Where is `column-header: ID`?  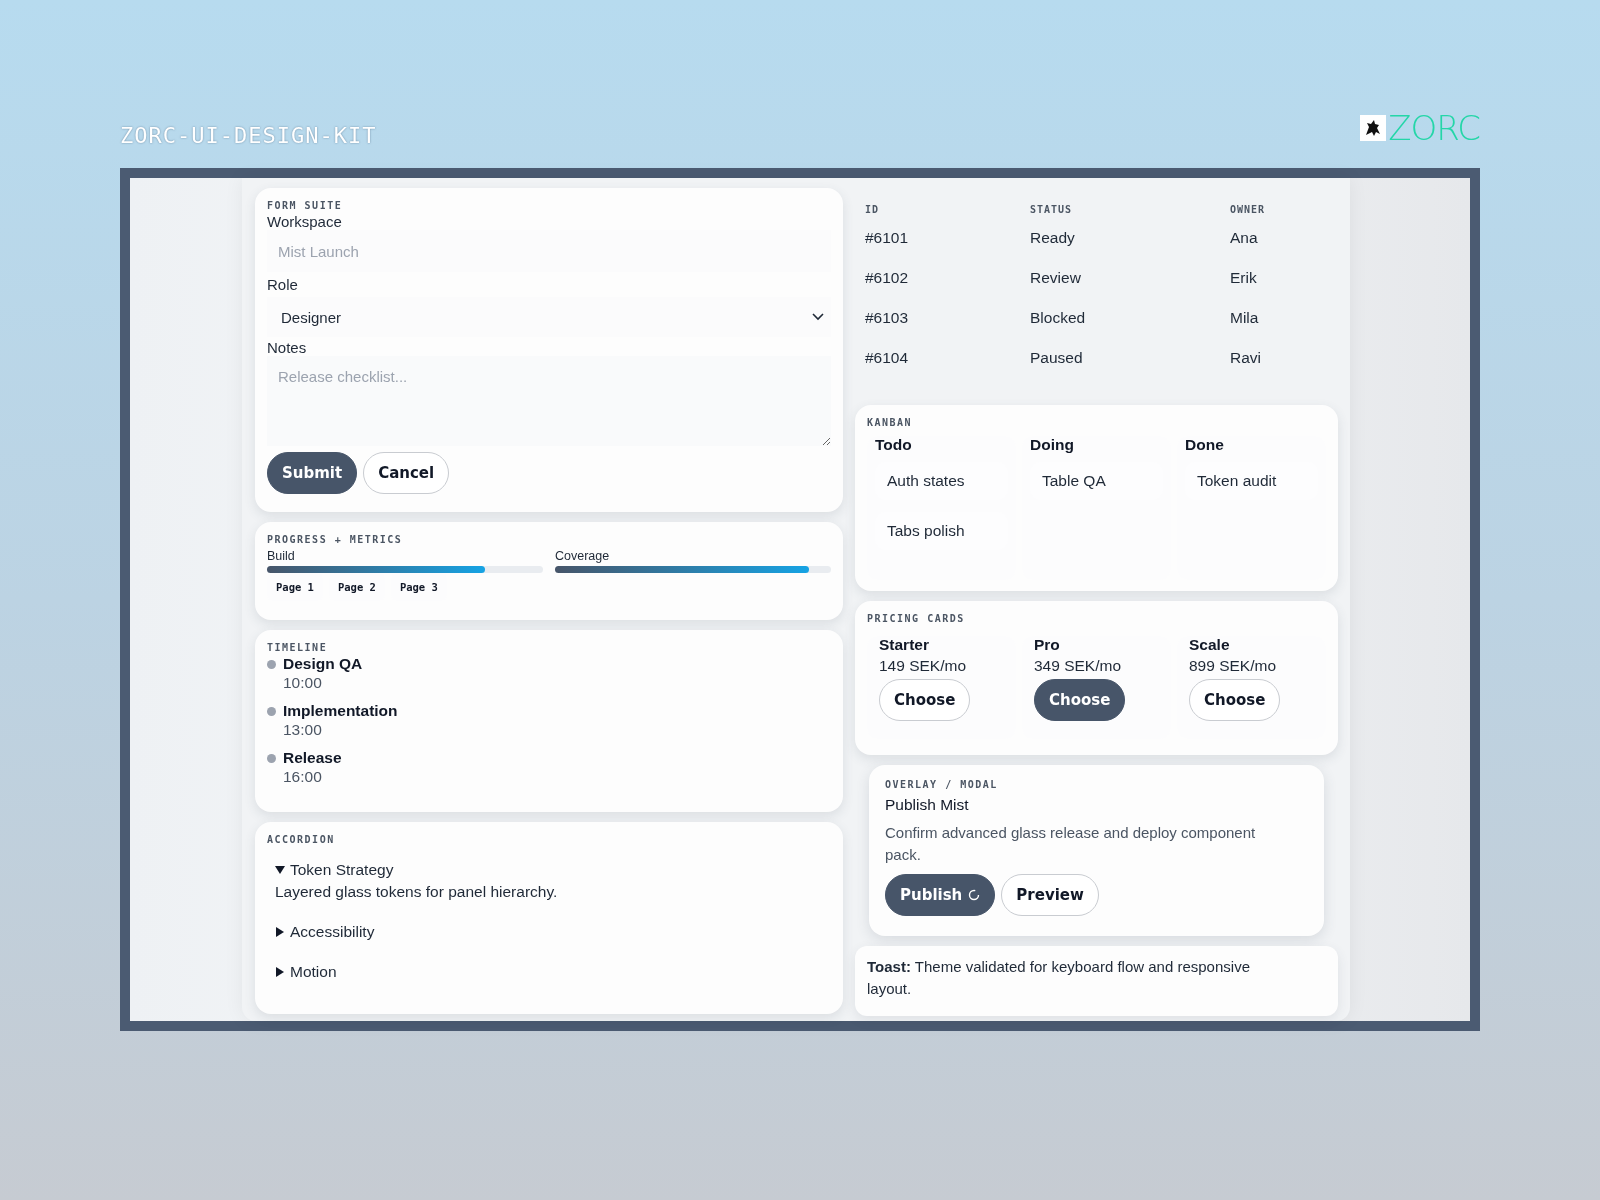
column-header: ID is located at coordinates (873, 210).